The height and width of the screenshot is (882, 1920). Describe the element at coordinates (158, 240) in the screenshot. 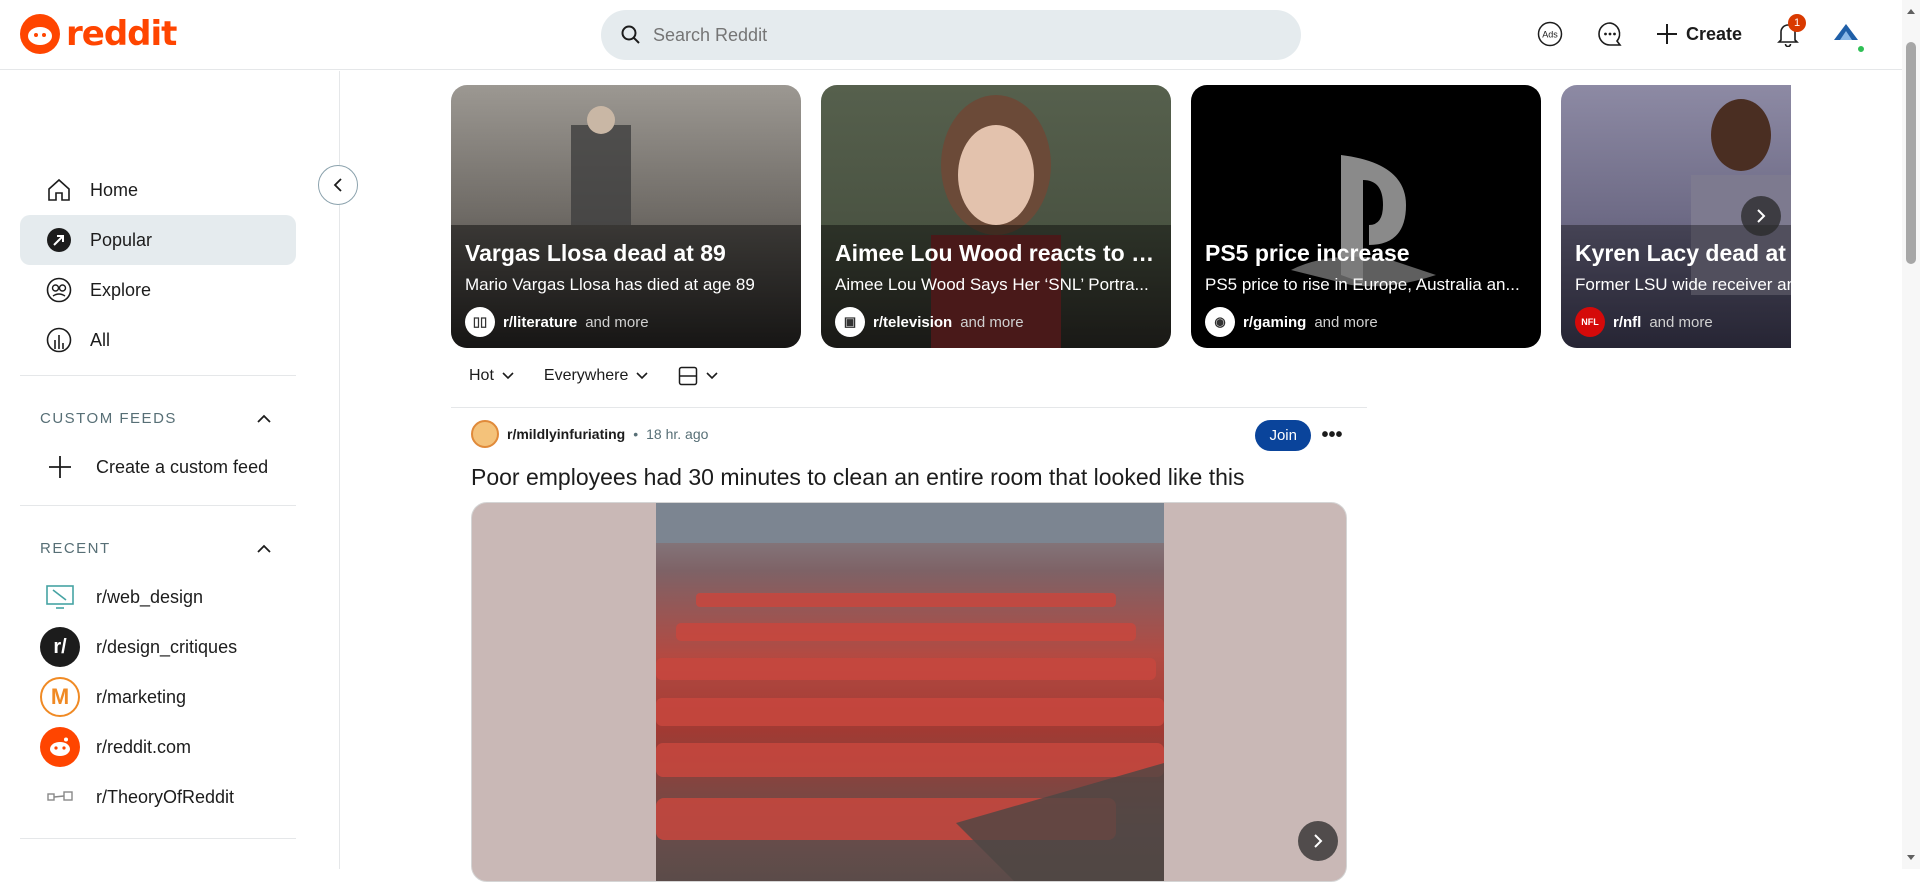

I see `nav-popular: Popular` at that location.